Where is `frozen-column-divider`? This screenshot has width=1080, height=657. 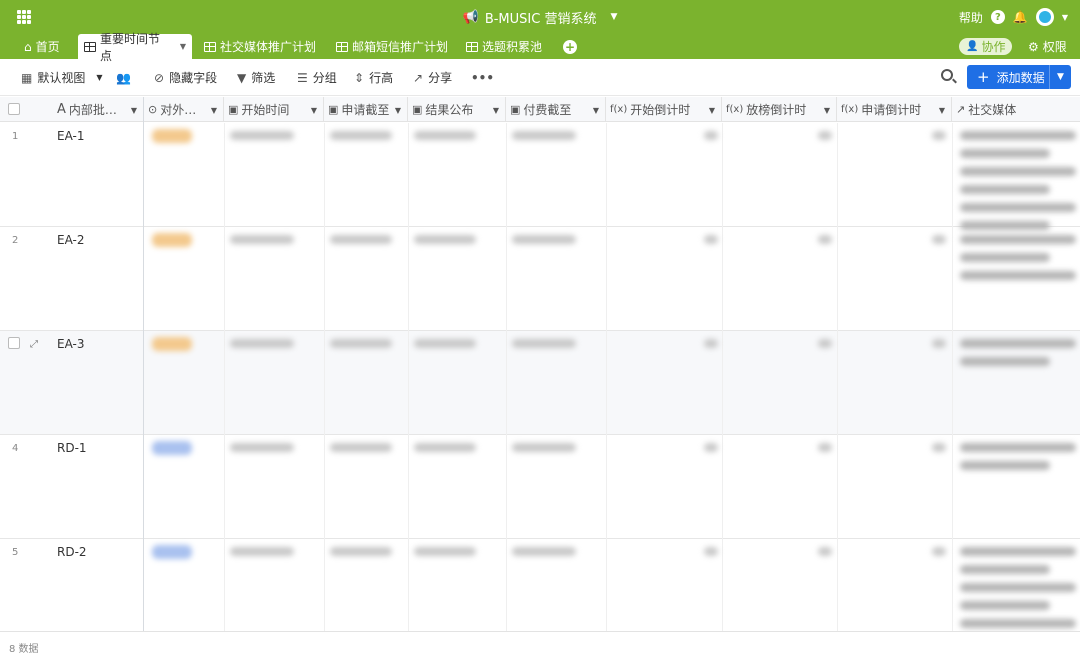 frozen-column-divider is located at coordinates (143, 377).